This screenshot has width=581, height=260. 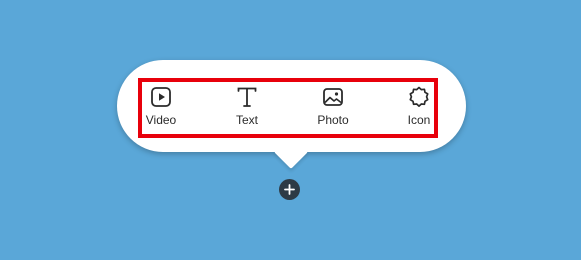 What do you see at coordinates (333, 120) in the screenshot?
I see `photo-label: Photo` at bounding box center [333, 120].